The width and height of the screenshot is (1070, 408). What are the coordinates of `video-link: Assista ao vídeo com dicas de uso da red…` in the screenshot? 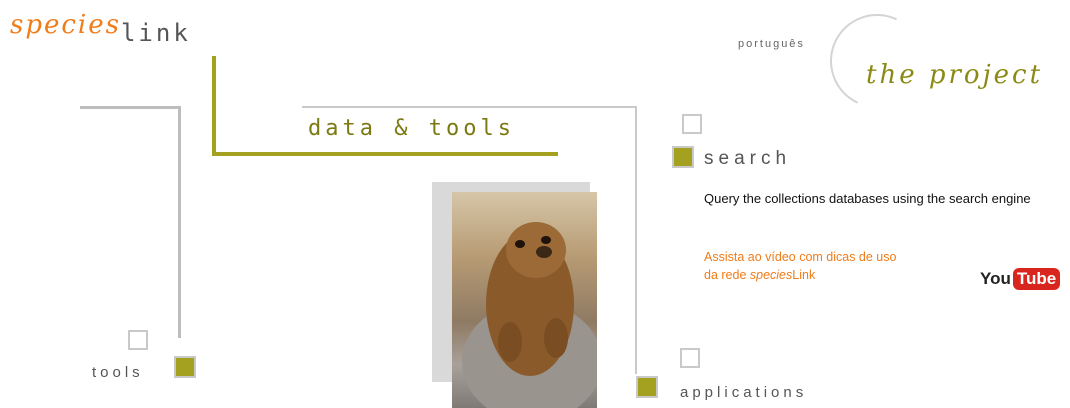 It's located at (834, 266).